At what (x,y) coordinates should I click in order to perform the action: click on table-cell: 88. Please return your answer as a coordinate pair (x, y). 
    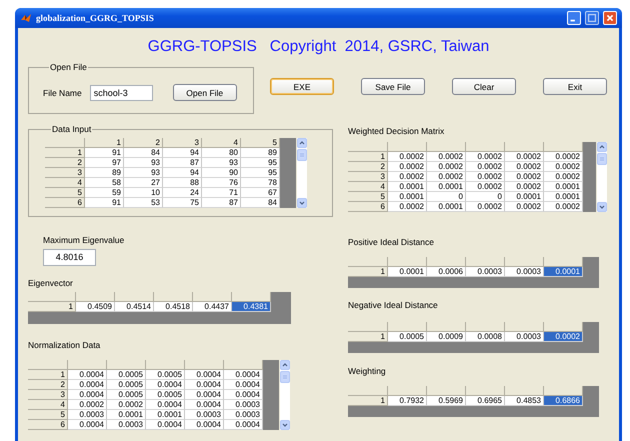
    Looking at the image, I should click on (182, 183).